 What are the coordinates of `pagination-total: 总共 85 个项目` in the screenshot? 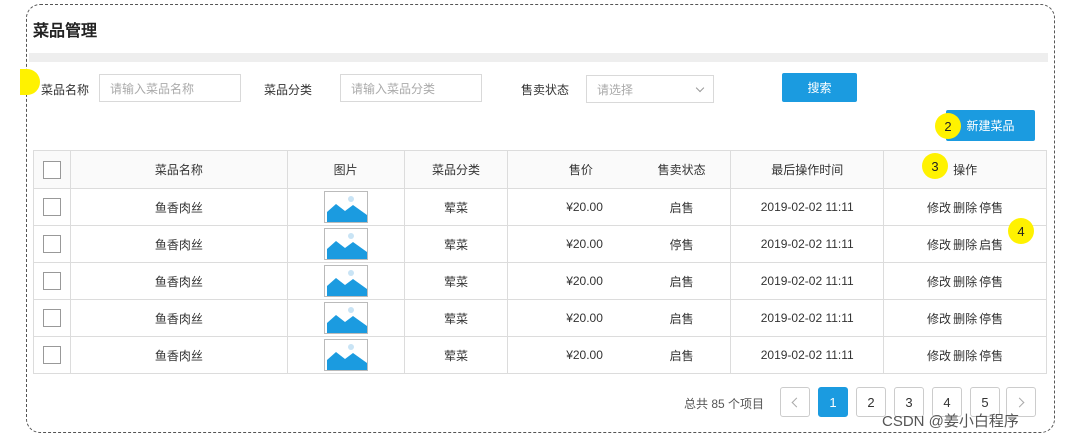 It's located at (724, 404).